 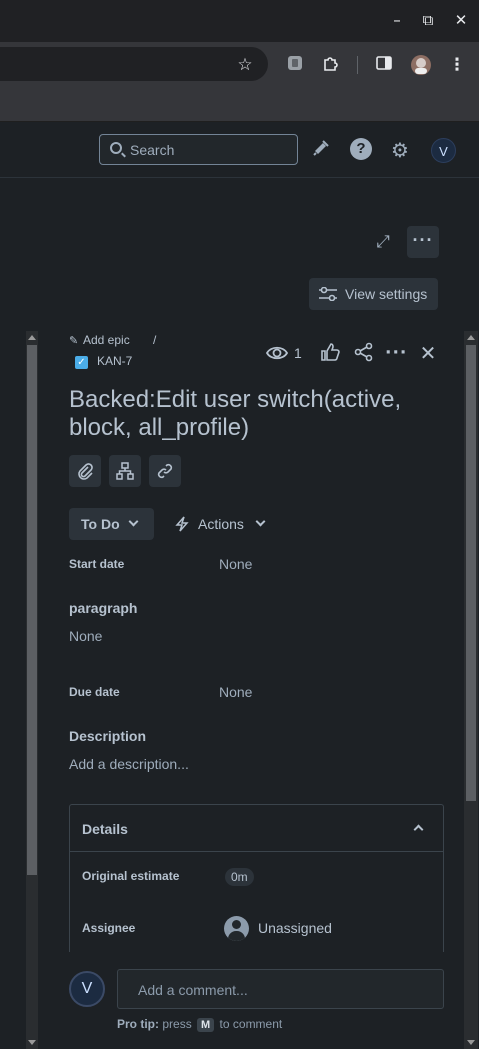 I want to click on notifications-icon, so click(x=321, y=150).